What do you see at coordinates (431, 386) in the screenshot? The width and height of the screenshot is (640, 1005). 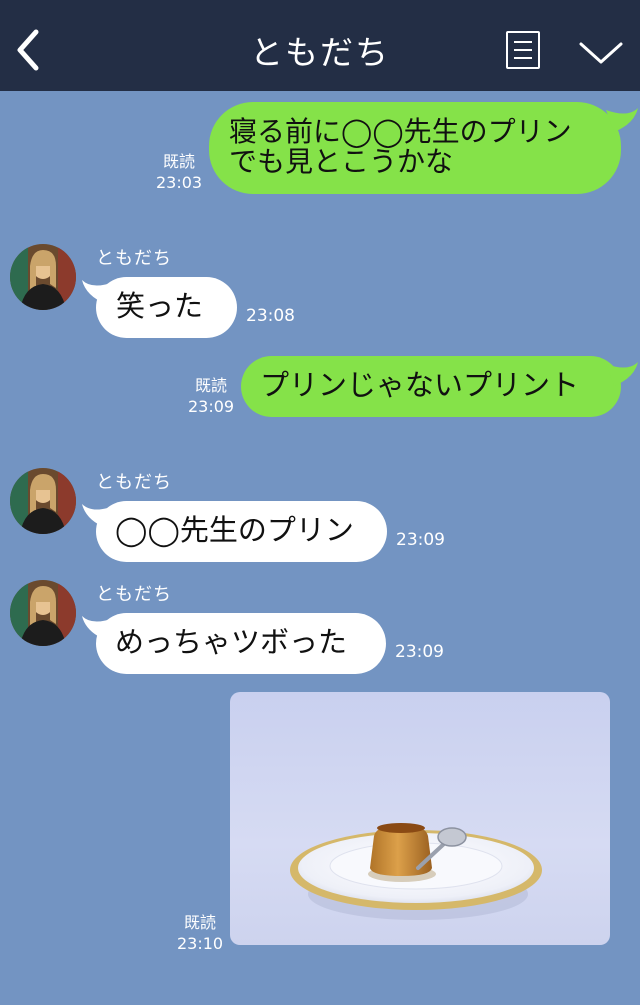 I see `message-bubble-outgoing: プリンじゃないプリント` at bounding box center [431, 386].